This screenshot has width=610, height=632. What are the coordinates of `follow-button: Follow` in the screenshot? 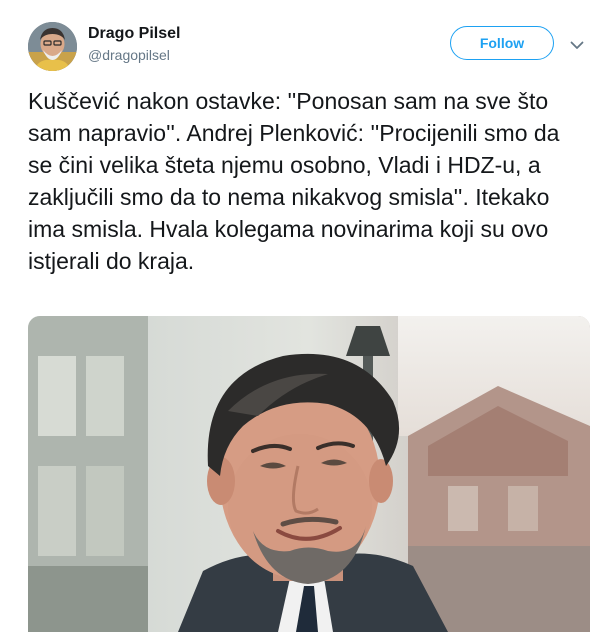 It's located at (502, 43).